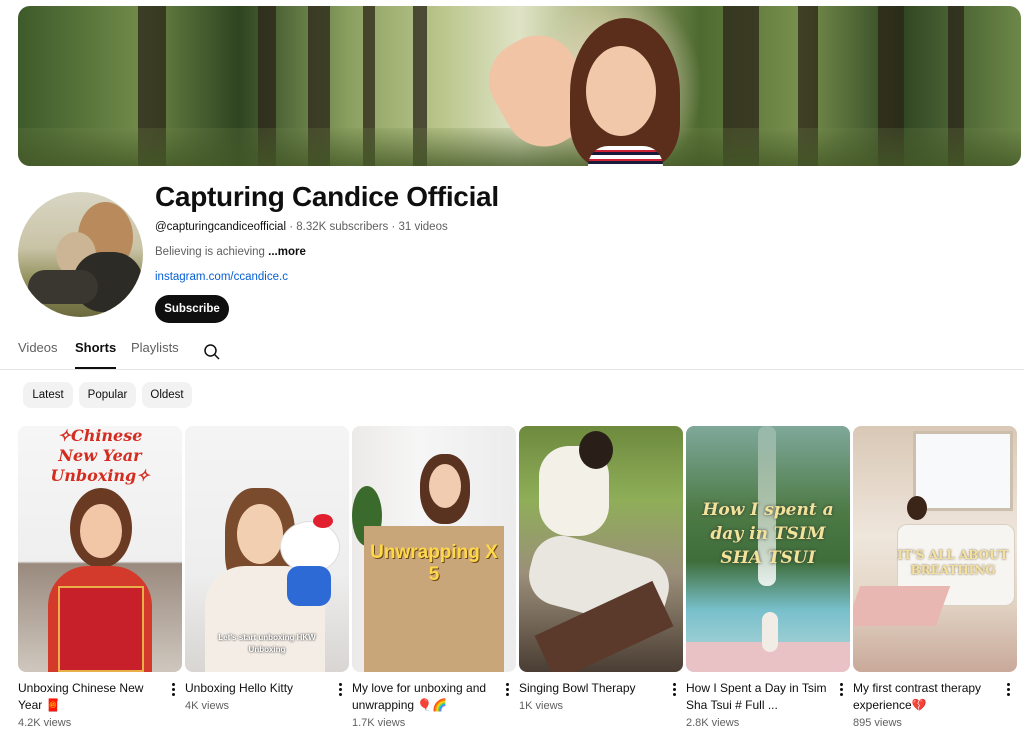  I want to click on short-card: Singing Bowl Therapy 1K views, so click(601, 576).